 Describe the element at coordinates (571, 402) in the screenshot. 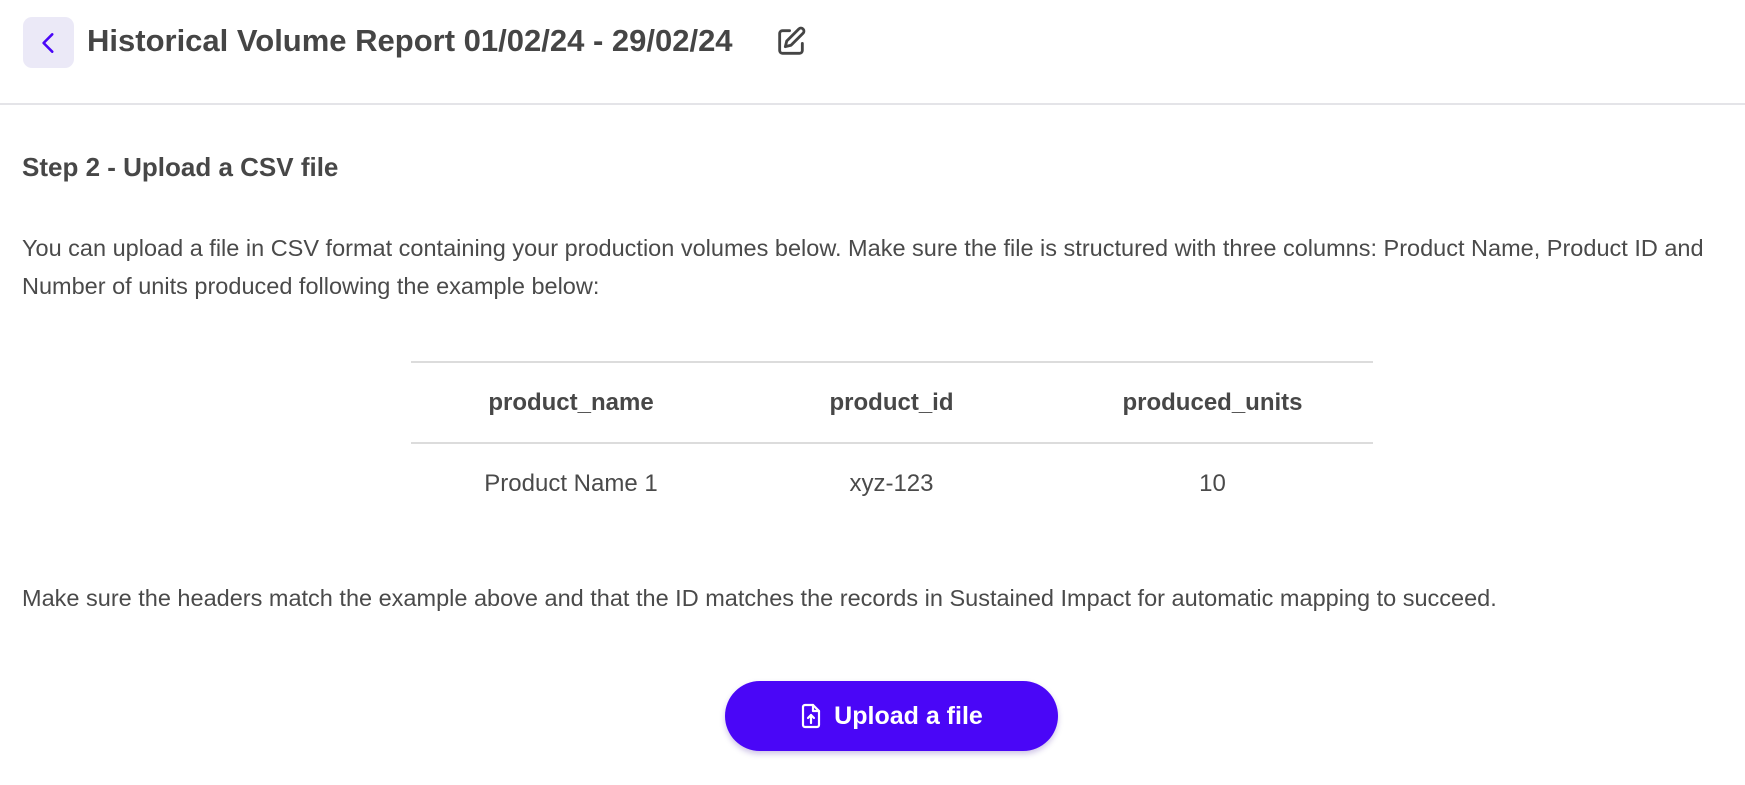

I see `column-header-product-name: product_name` at that location.